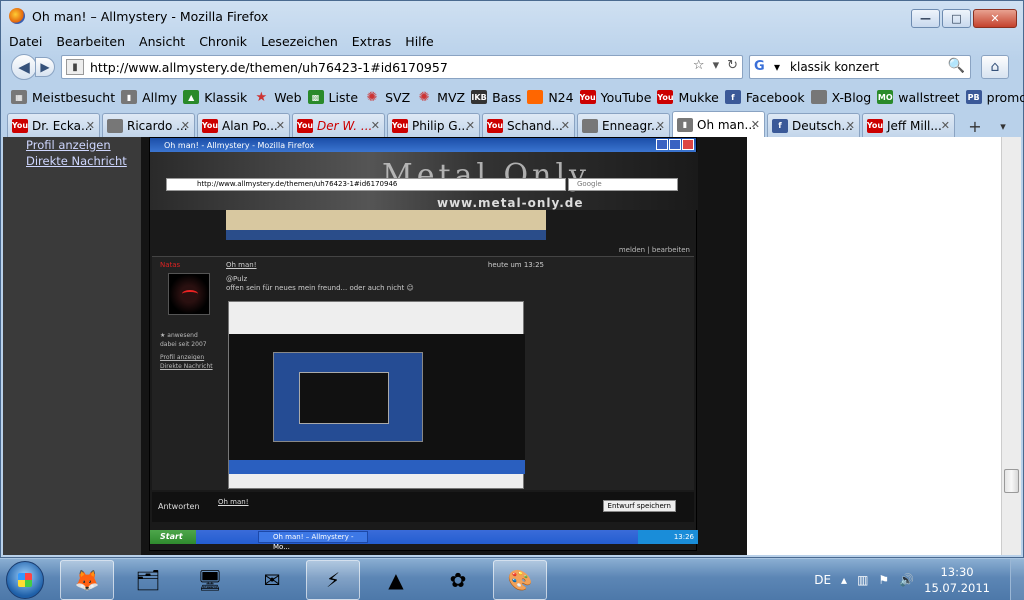 The image size is (1024, 600). What do you see at coordinates (662, 144) in the screenshot?
I see `nested-min-icon` at bounding box center [662, 144].